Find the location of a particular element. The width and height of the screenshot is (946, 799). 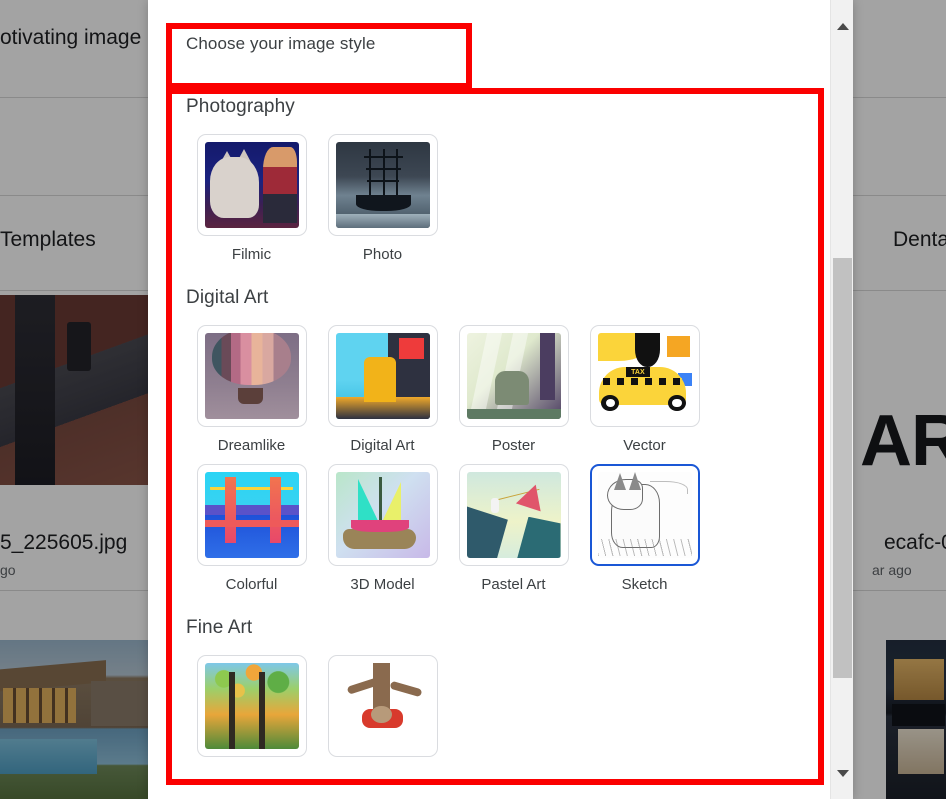

style-preview-image: TAX is located at coordinates (644, 376).